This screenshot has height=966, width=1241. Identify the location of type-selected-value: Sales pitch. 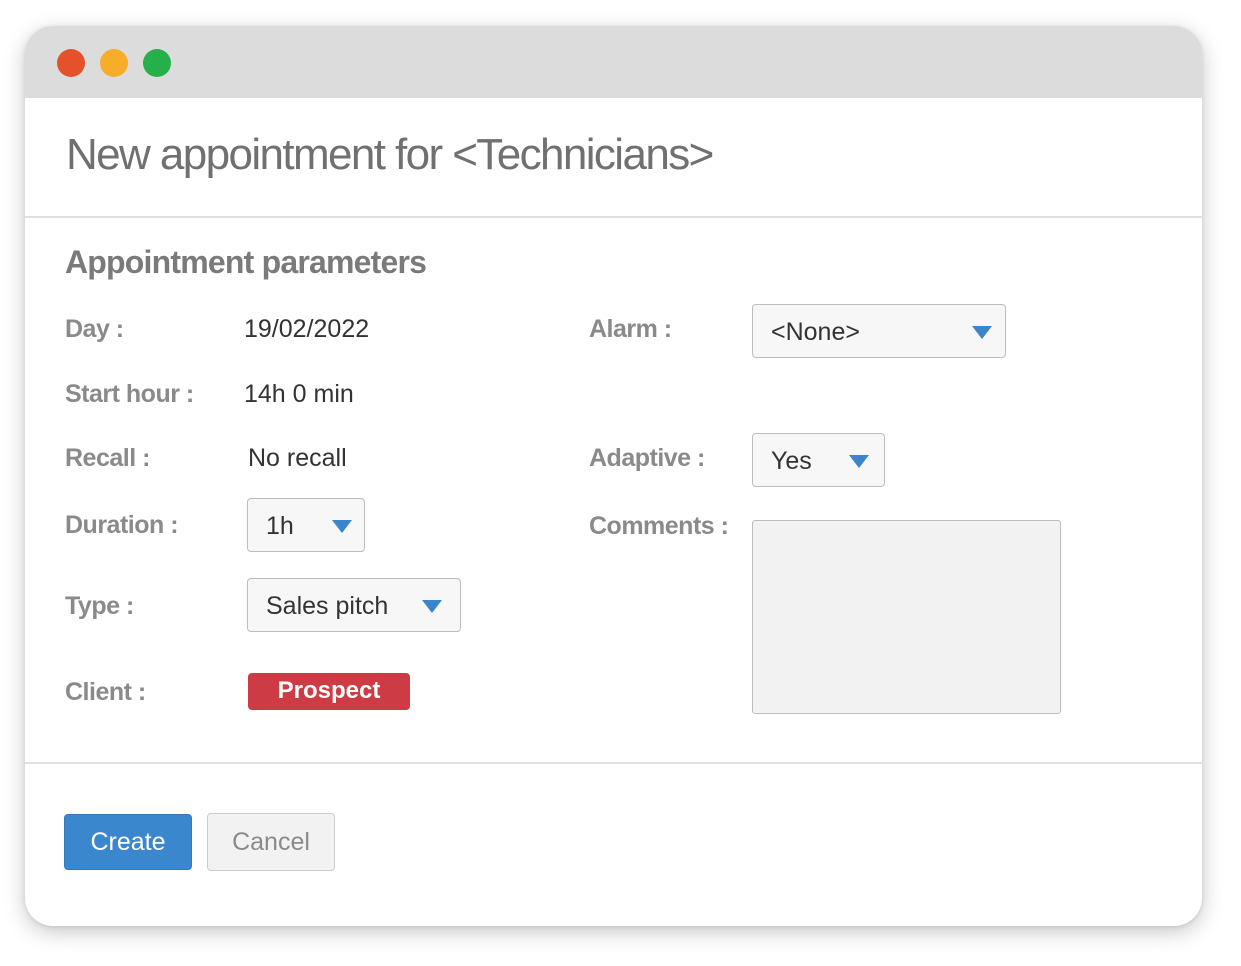
(327, 606).